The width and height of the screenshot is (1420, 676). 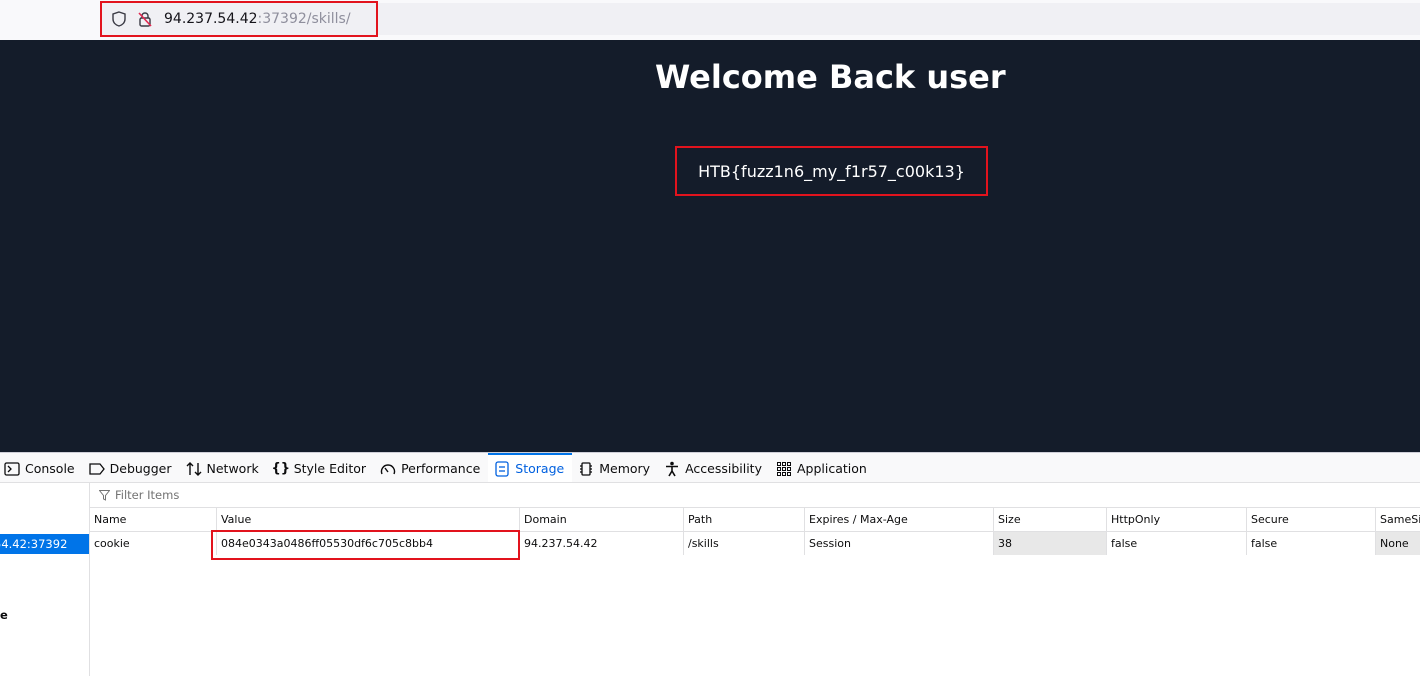 What do you see at coordinates (1310, 519) in the screenshot?
I see `column-header-secure: Secure` at bounding box center [1310, 519].